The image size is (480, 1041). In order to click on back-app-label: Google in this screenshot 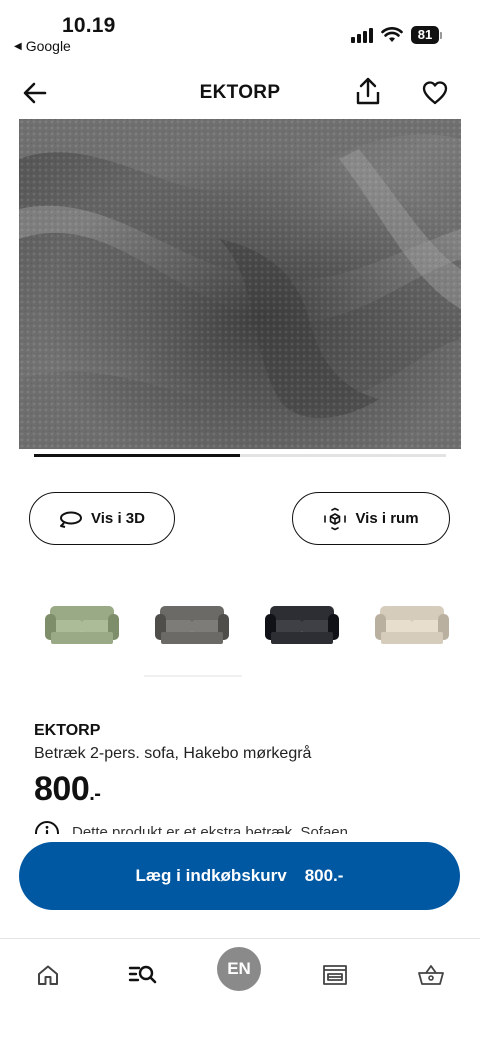, I will do `click(48, 46)`.